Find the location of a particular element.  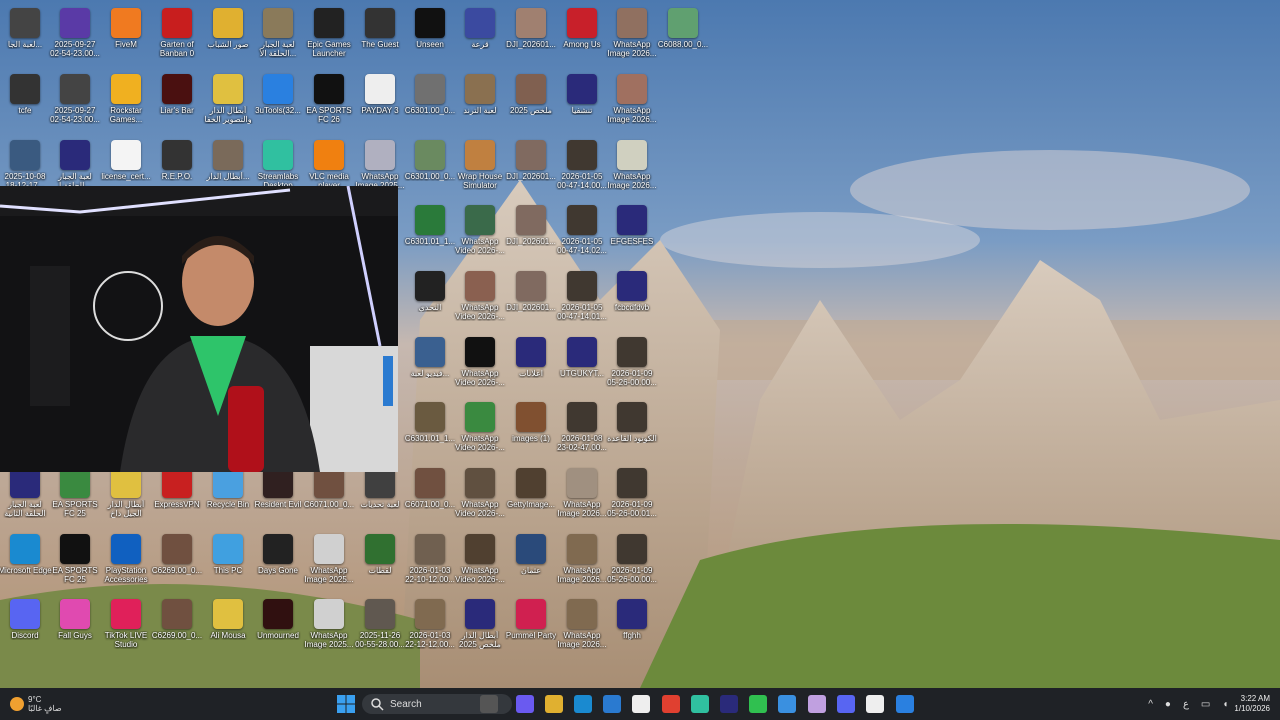

taskbar-app-edge-icon is located at coordinates (583, 704).